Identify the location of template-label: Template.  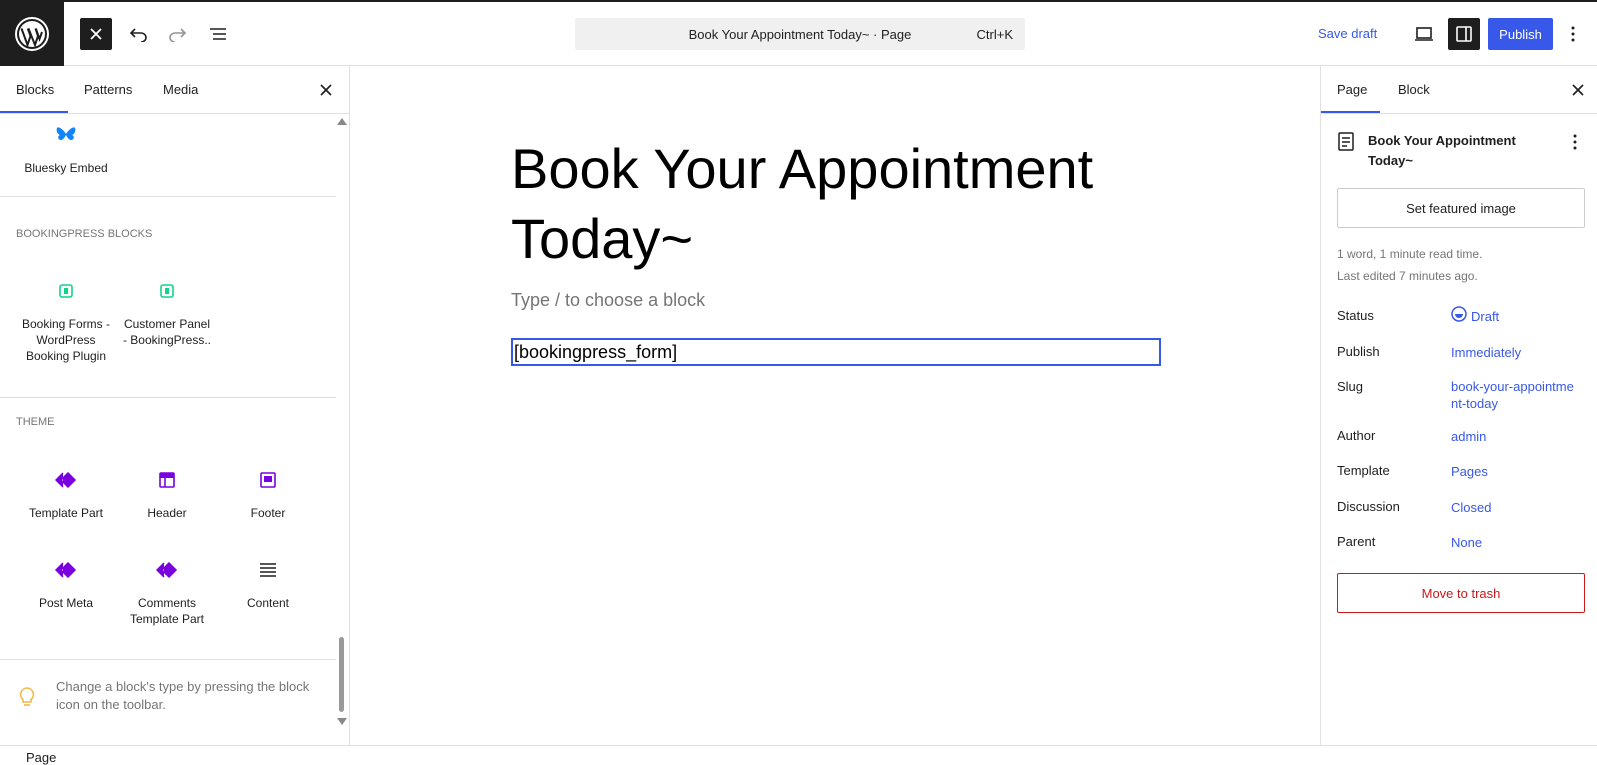
(1363, 470).